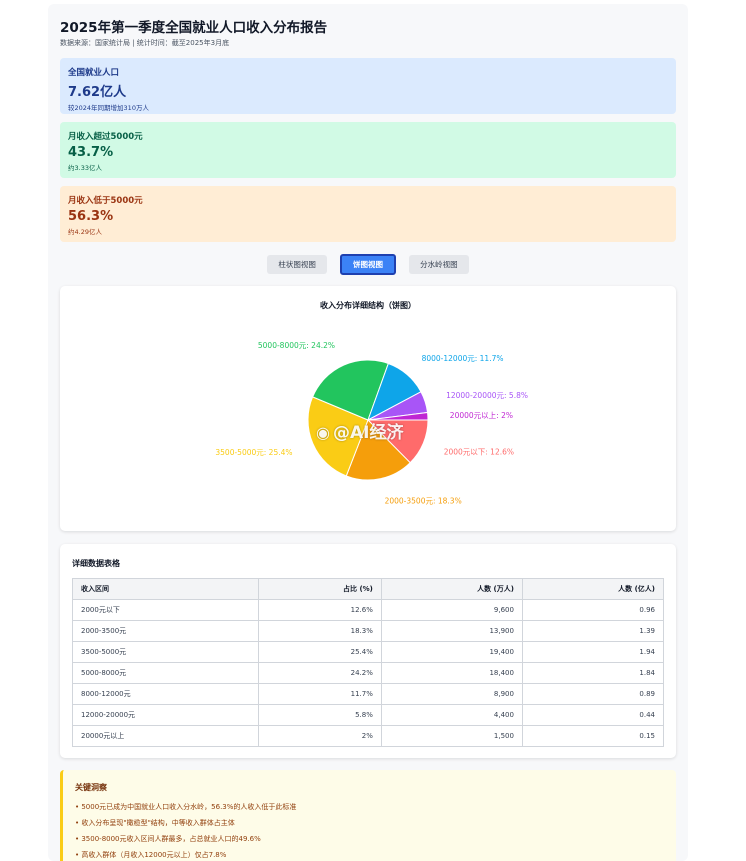 This screenshot has height=861, width=746. I want to click on data-source-line: 数据来源：国家统计局 | 统计时间：截至2025年3月底, so click(145, 43).